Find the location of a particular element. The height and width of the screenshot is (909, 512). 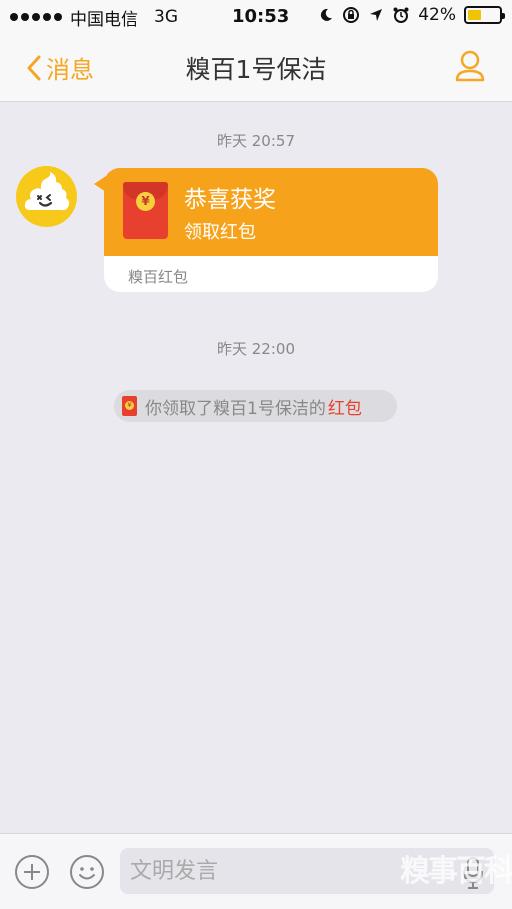

back-button: 消息 is located at coordinates (60, 67).